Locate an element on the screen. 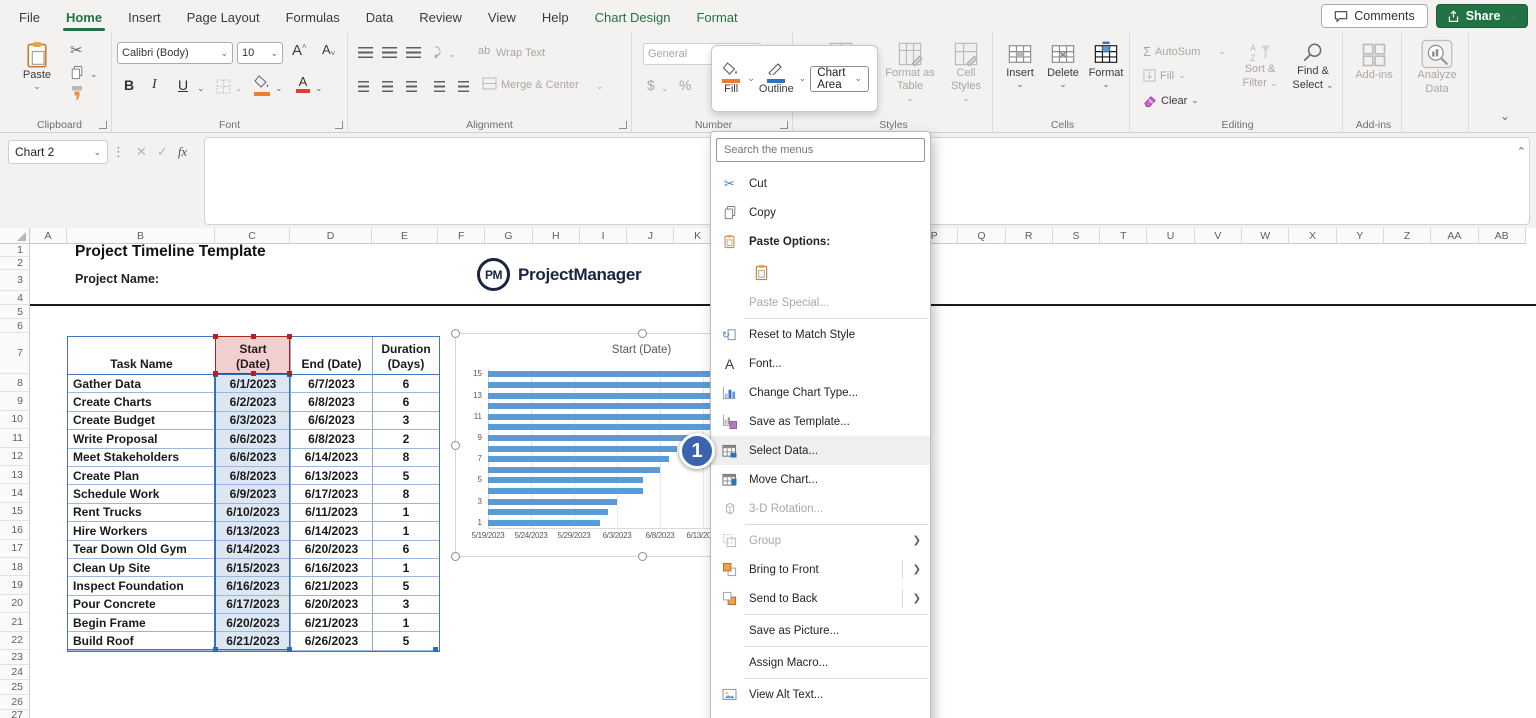 Image resolution: width=1536 pixels, height=718 pixels. column-header-B: B is located at coordinates (141, 236).